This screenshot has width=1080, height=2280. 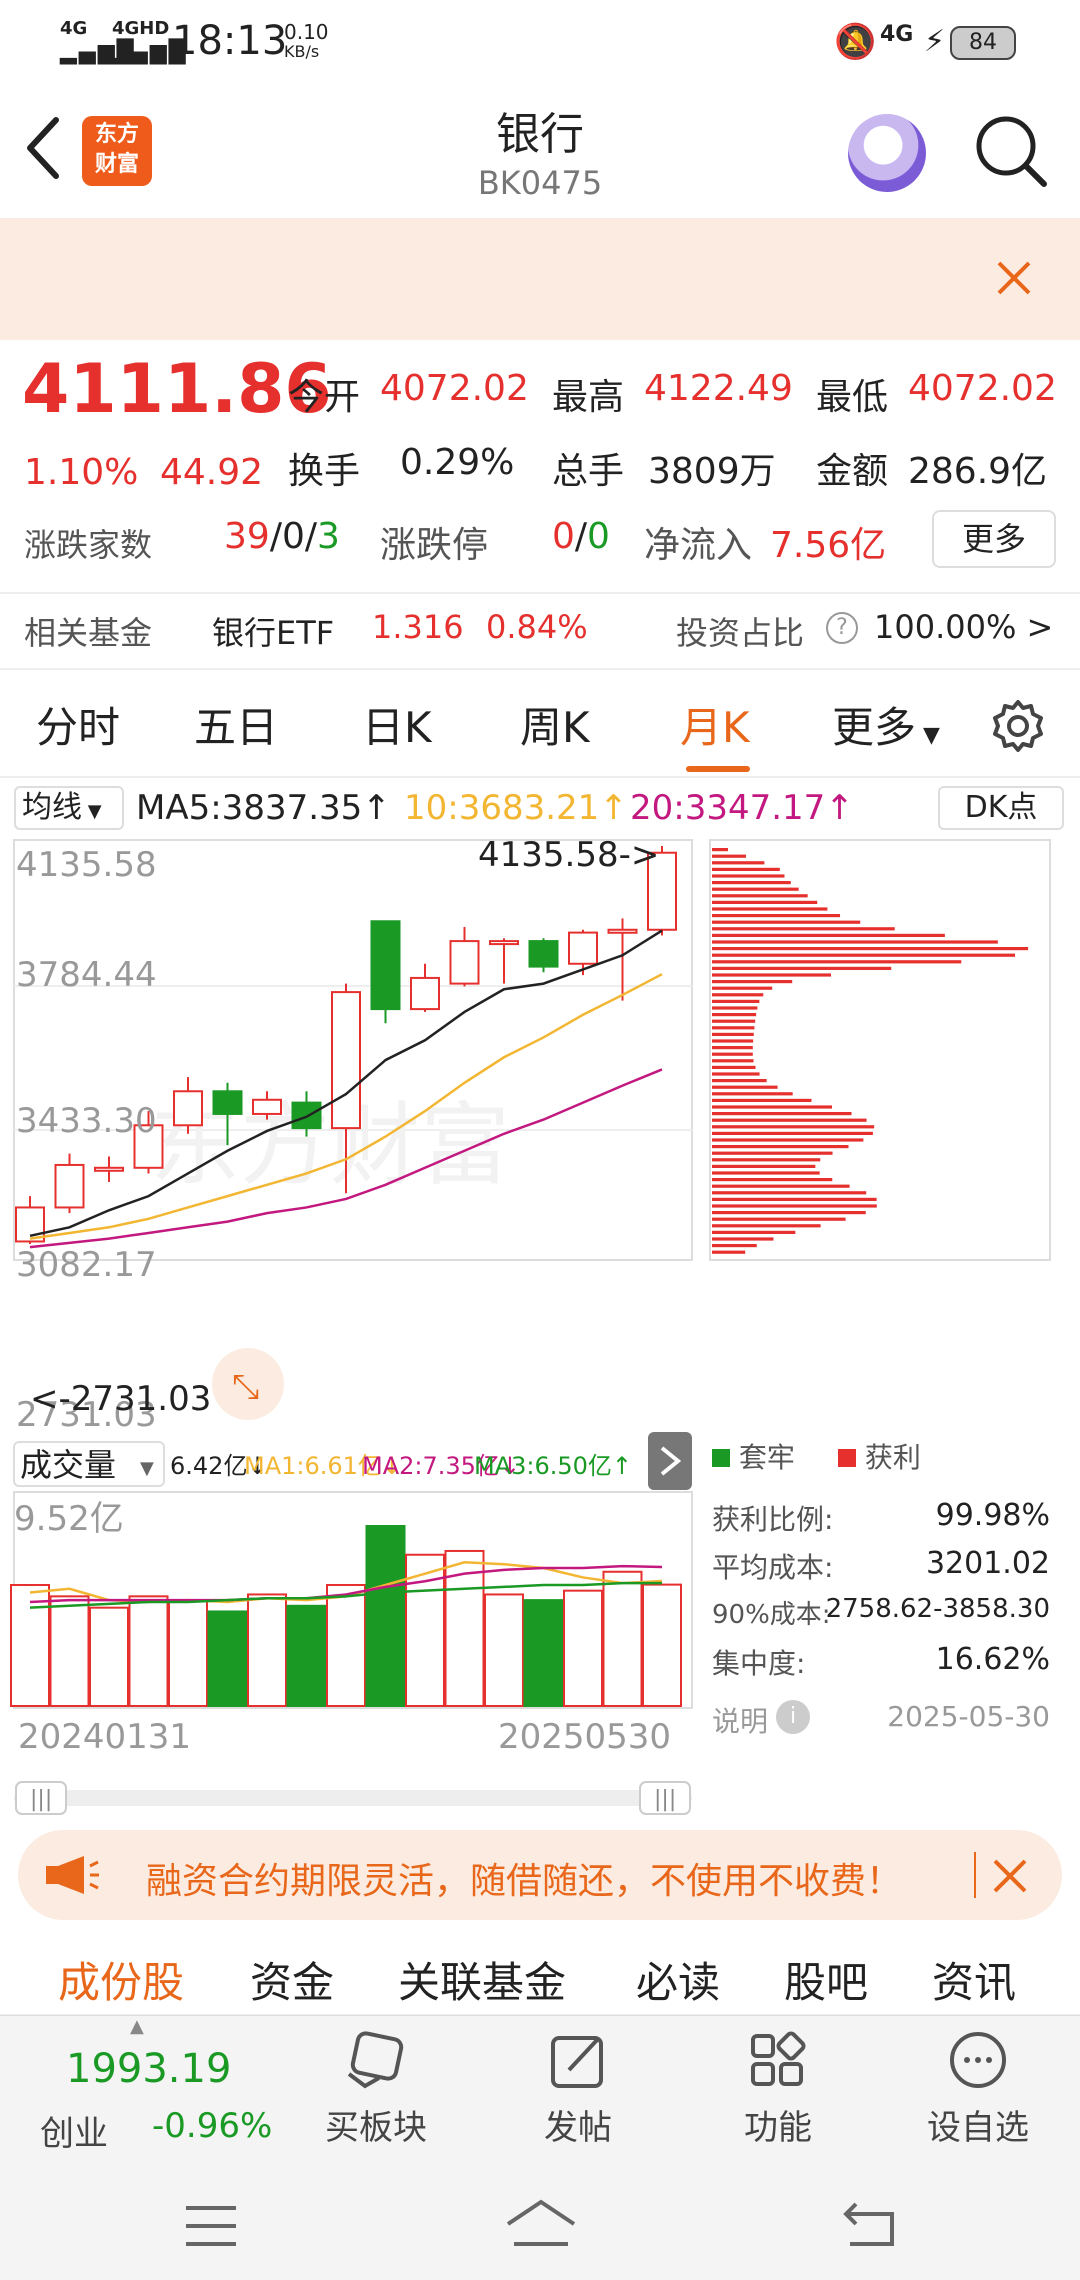 What do you see at coordinates (870, 2224) in the screenshot?
I see `back-nav-icon` at bounding box center [870, 2224].